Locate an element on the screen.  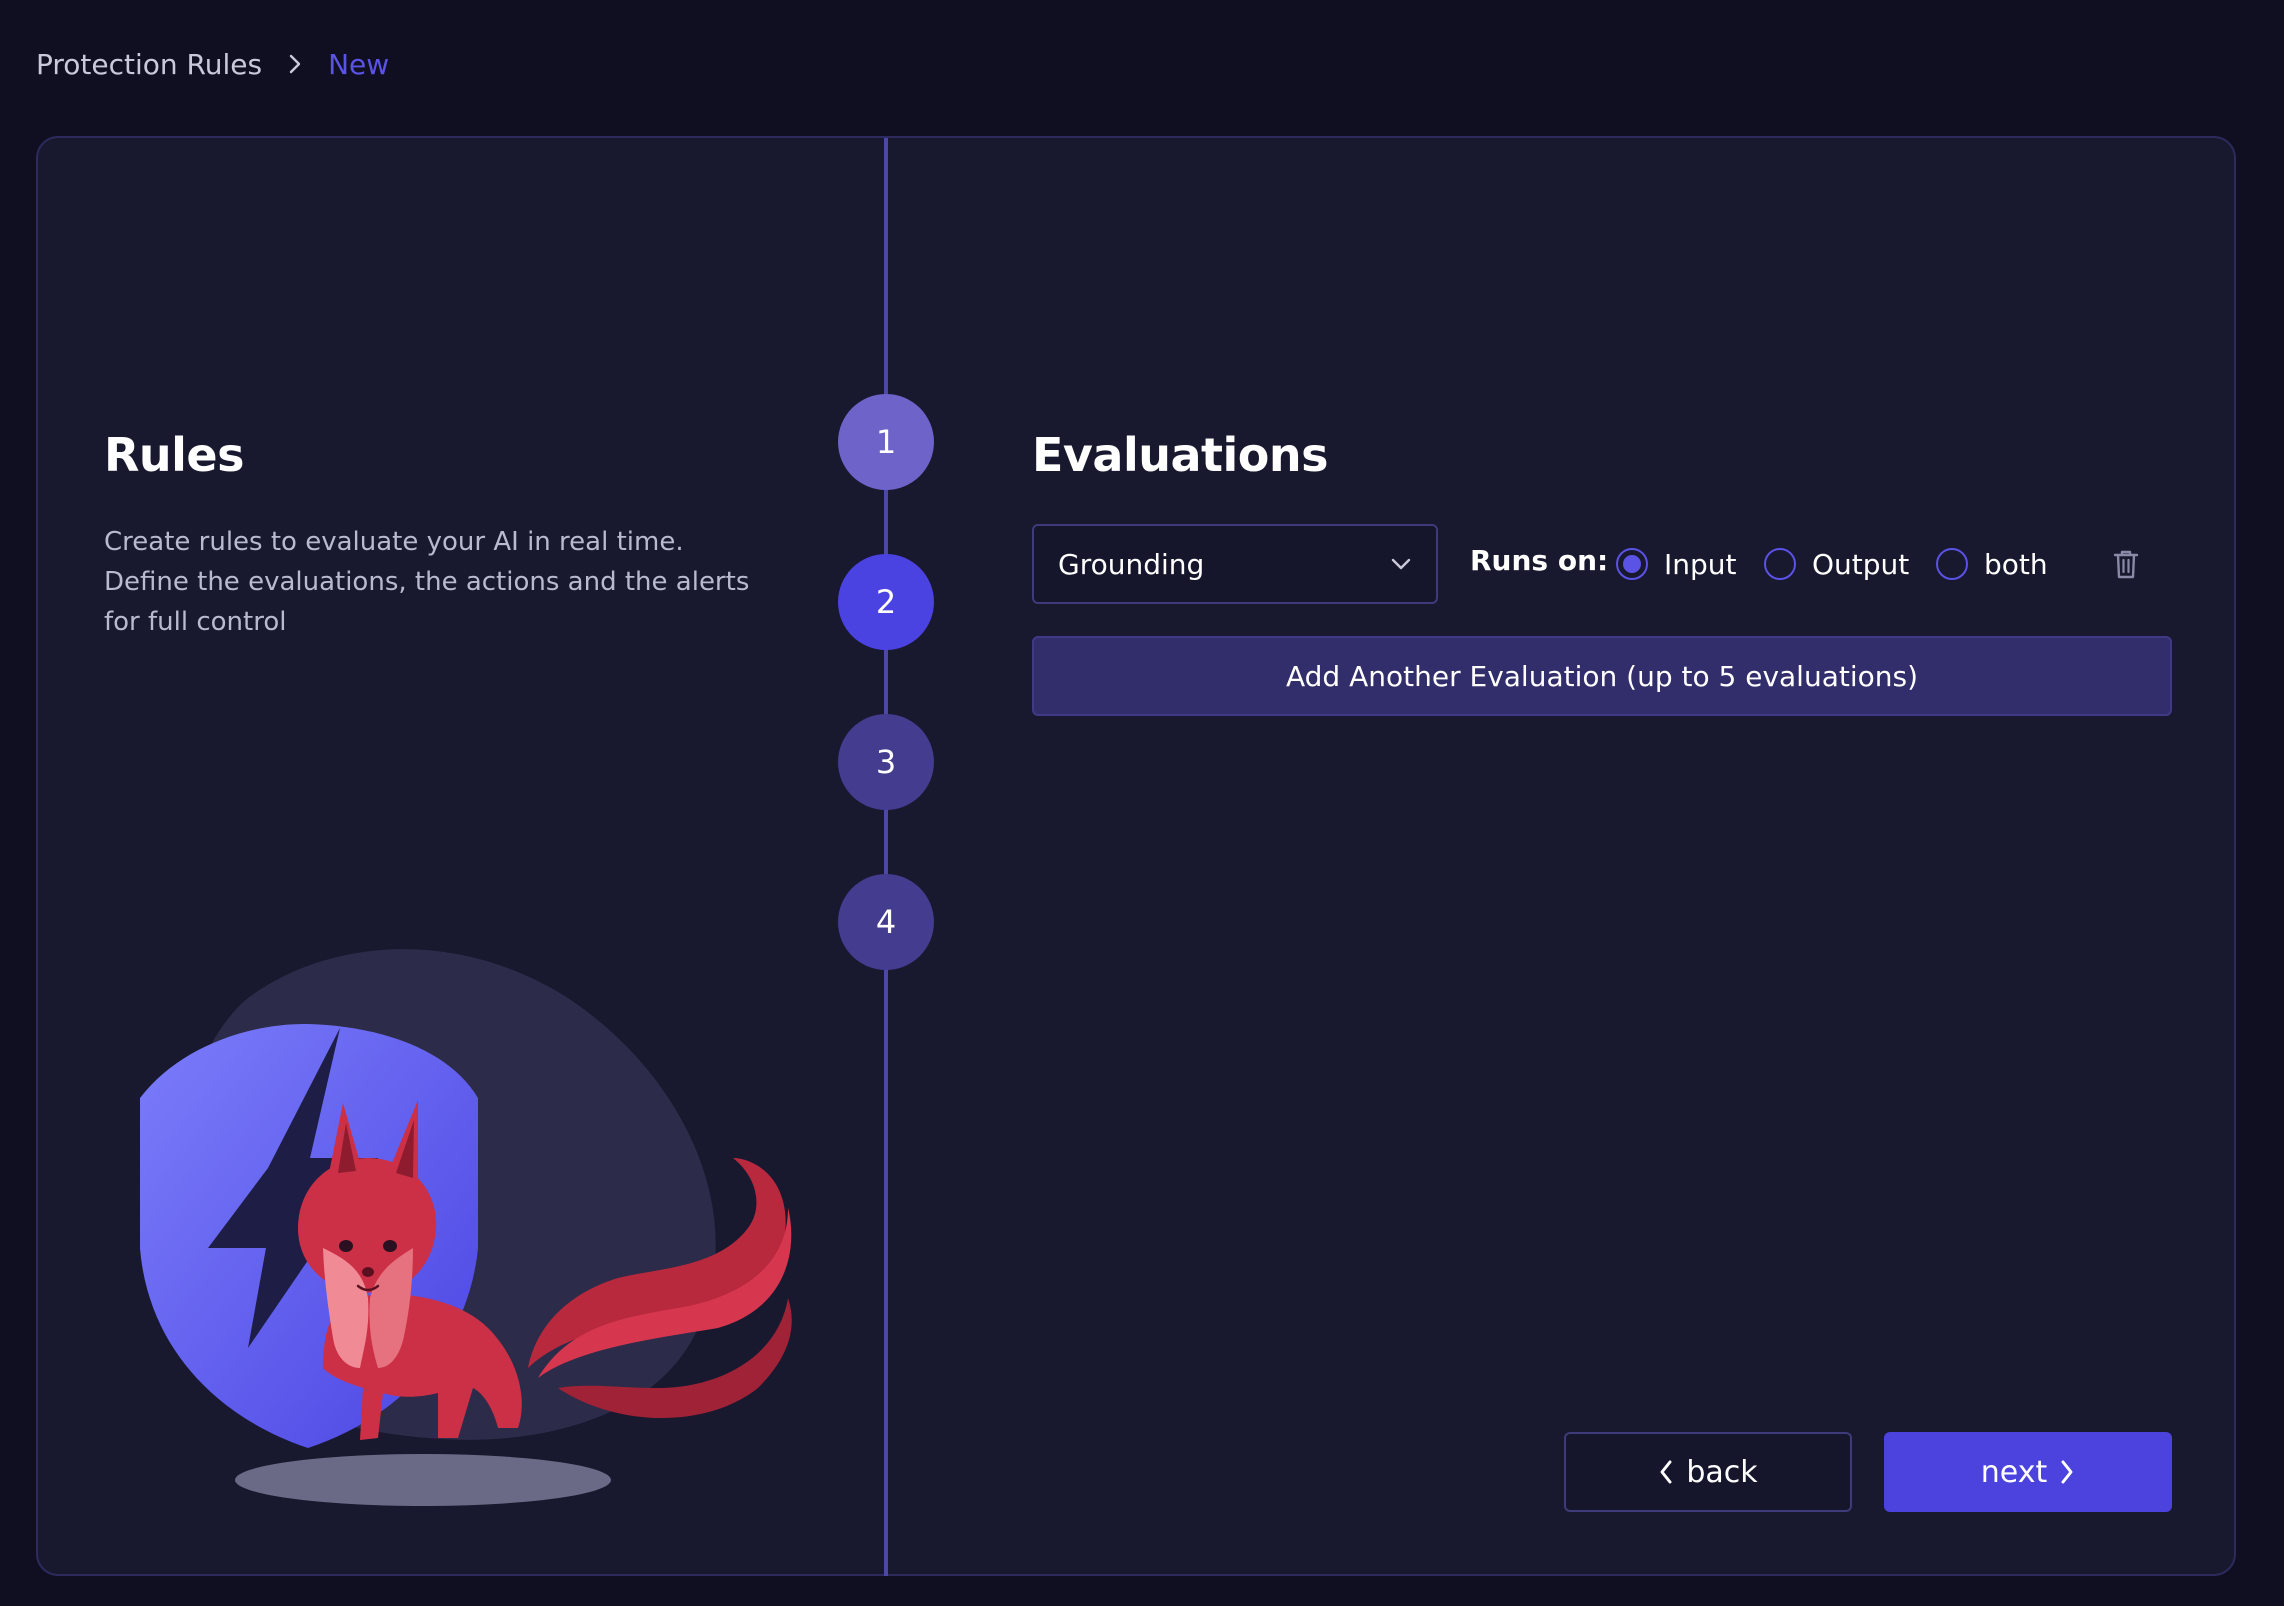
step-1: 1 is located at coordinates (886, 442).